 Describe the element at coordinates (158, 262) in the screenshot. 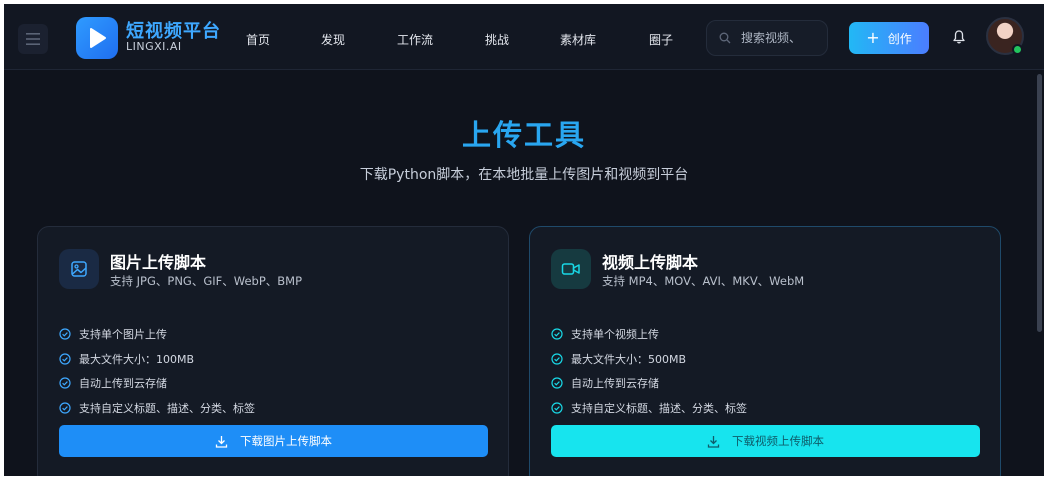

I see `card-title: 图片上传脚本` at that location.